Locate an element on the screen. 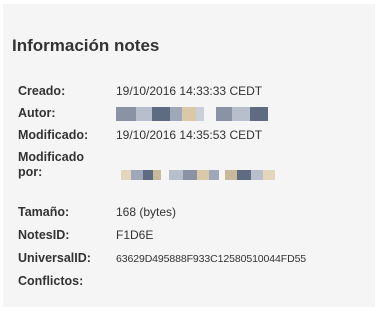 Image resolution: width=377 pixels, height=311 pixels. size-value: 168 (bytes) is located at coordinates (146, 212).